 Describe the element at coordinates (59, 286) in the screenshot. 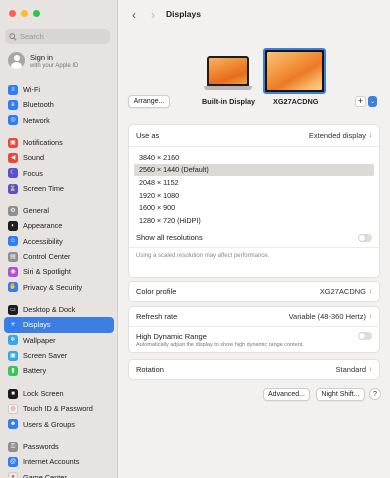

I see `sidebar-item-privacy-security: ✋ Privacy & Security` at that location.